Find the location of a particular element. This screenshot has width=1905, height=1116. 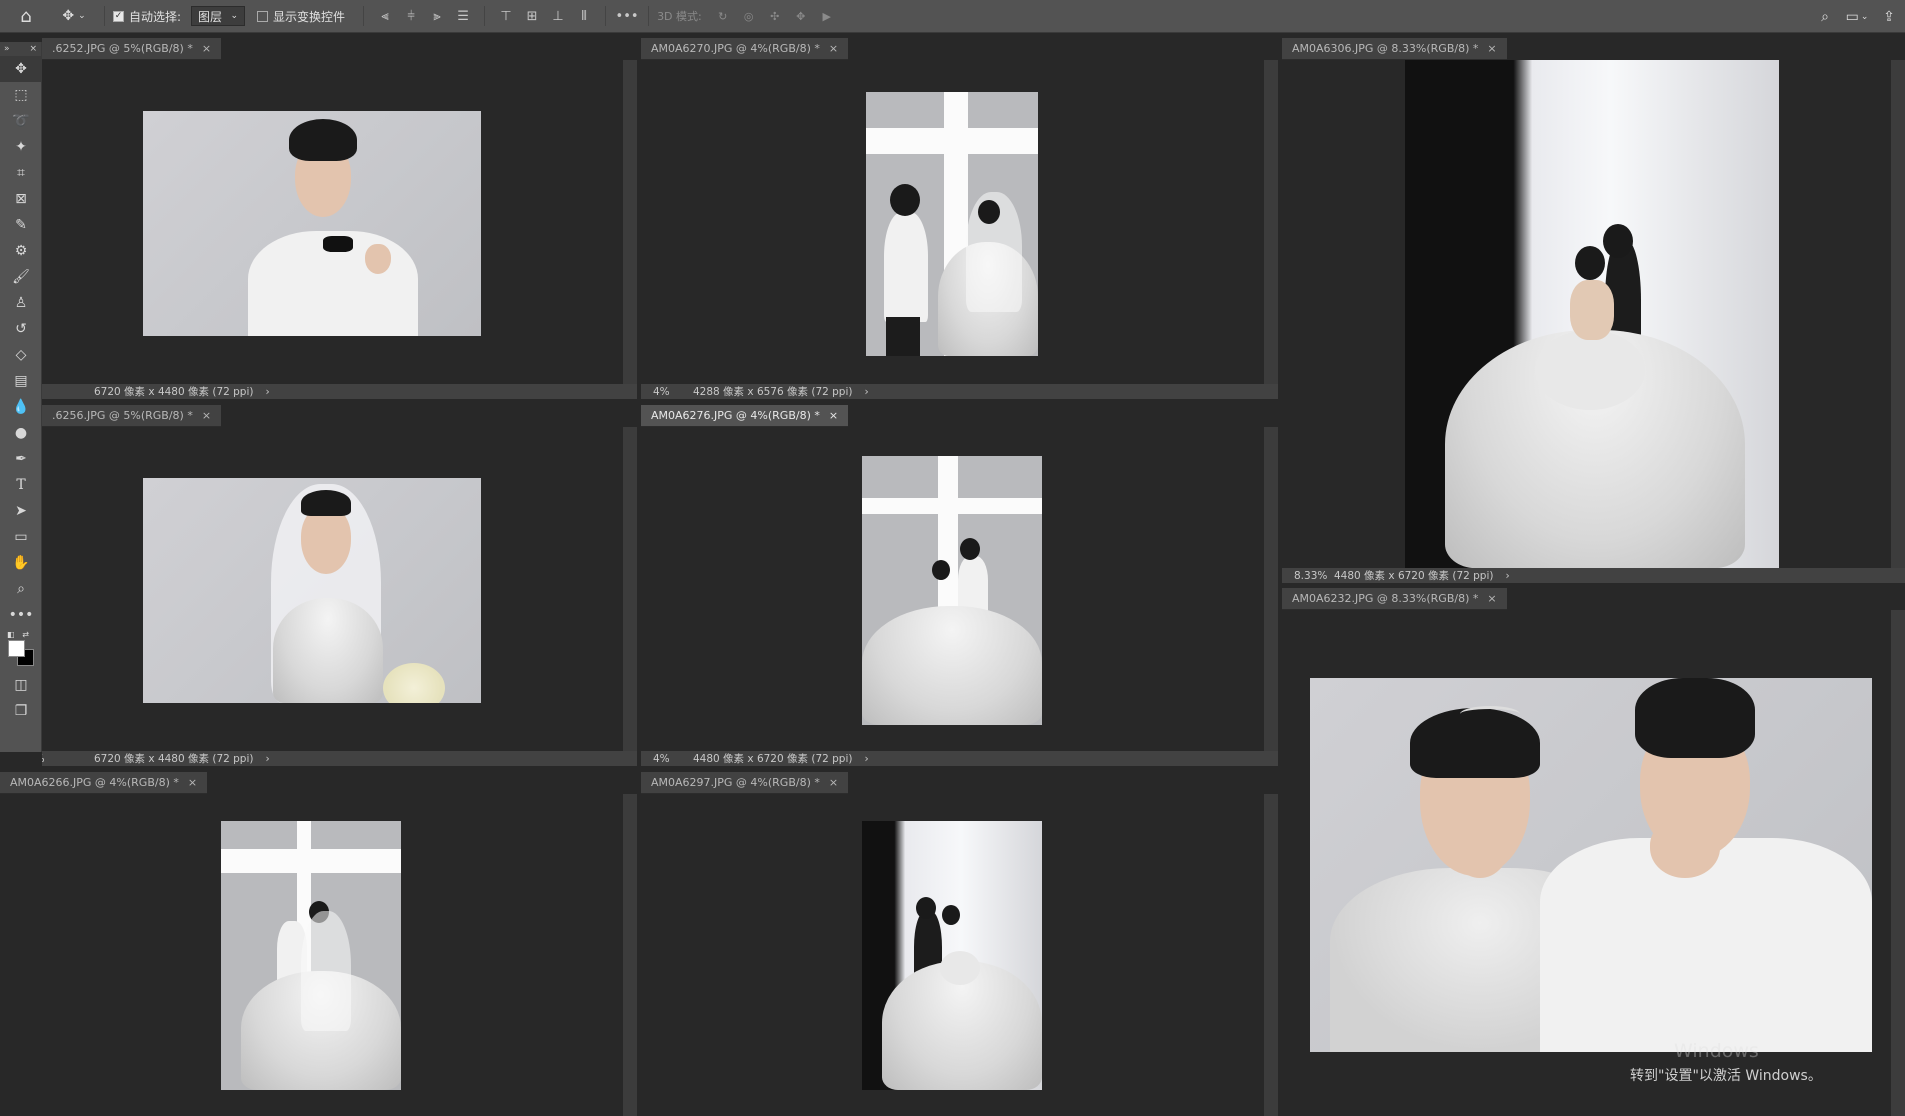

search-icon: ⌕ is located at coordinates (1825, 16).